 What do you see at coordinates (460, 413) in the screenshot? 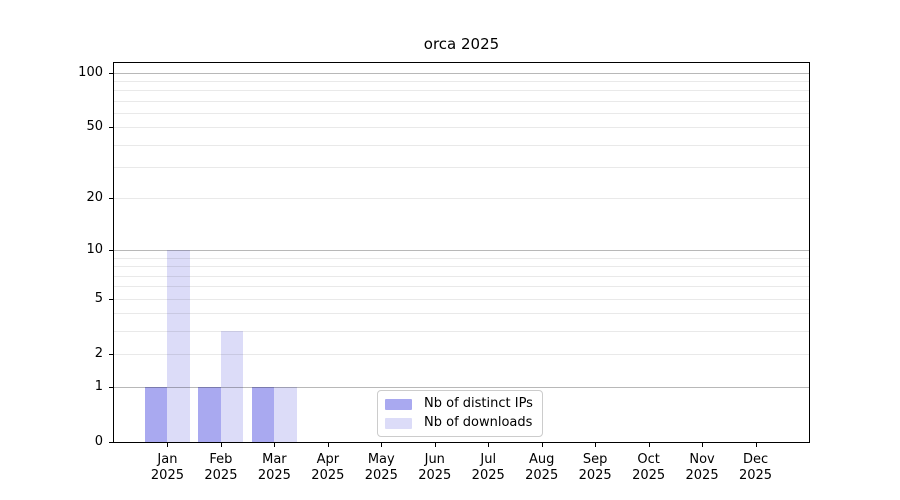
I see `legend: Nb of distinct IPs Nb of downloads` at bounding box center [460, 413].